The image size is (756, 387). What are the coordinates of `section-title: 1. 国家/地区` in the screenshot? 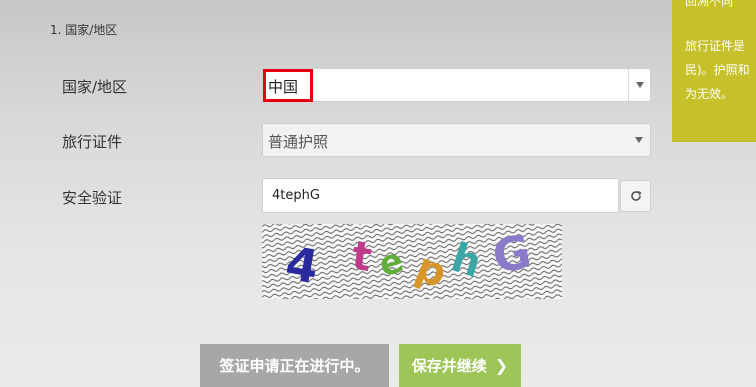 It's located at (84, 30).